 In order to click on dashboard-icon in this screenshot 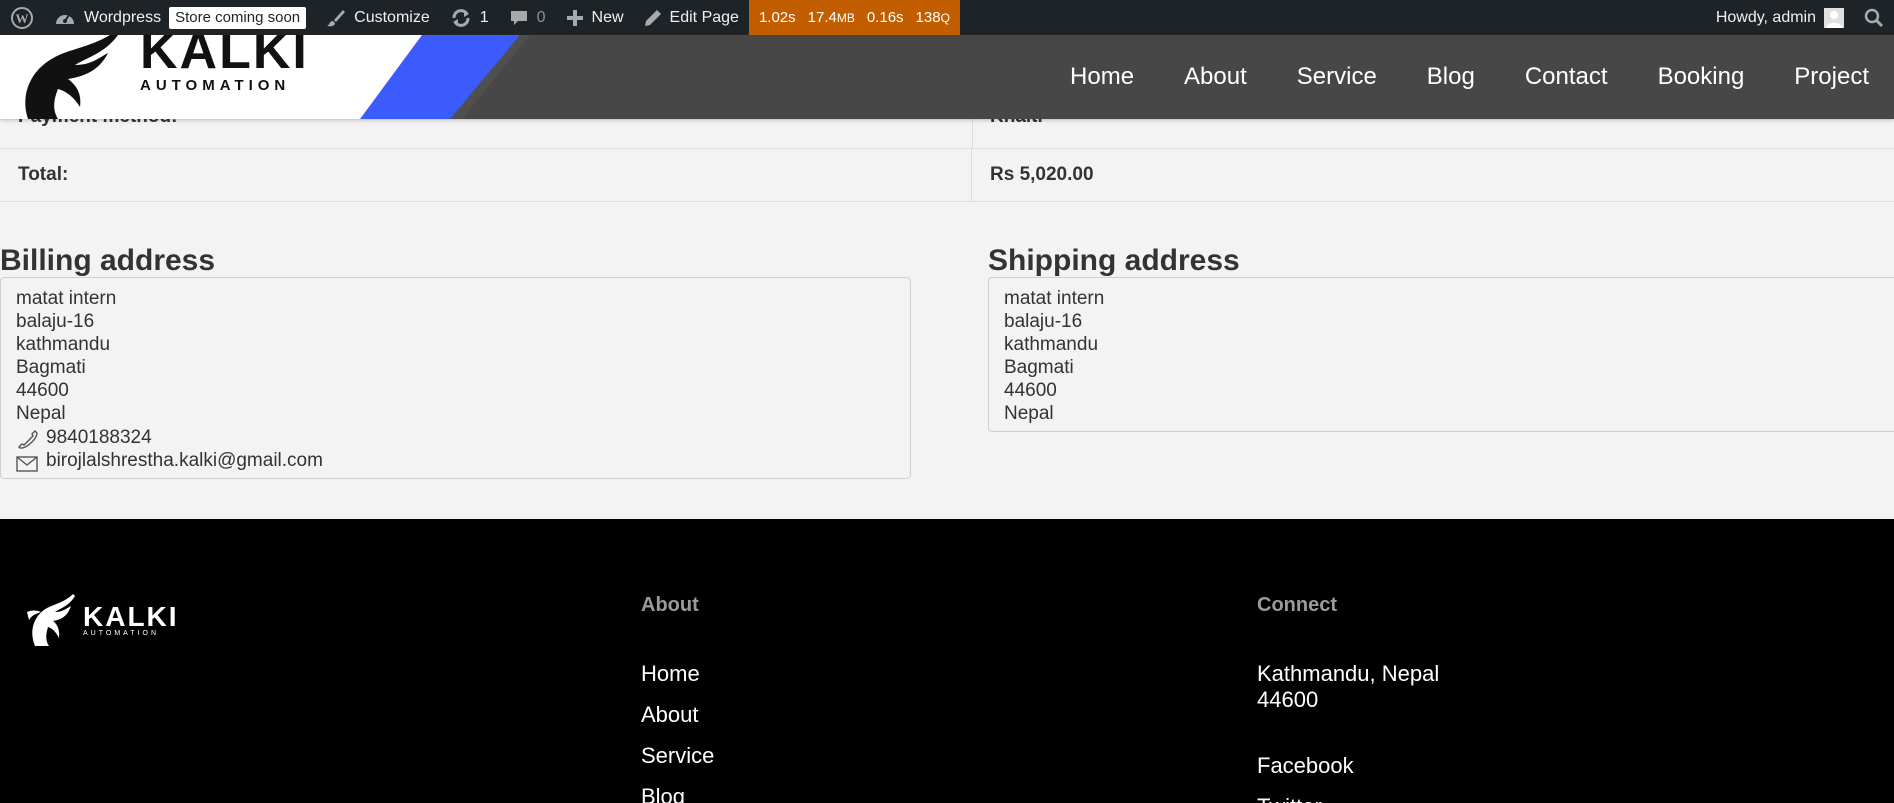, I will do `click(65, 18)`.